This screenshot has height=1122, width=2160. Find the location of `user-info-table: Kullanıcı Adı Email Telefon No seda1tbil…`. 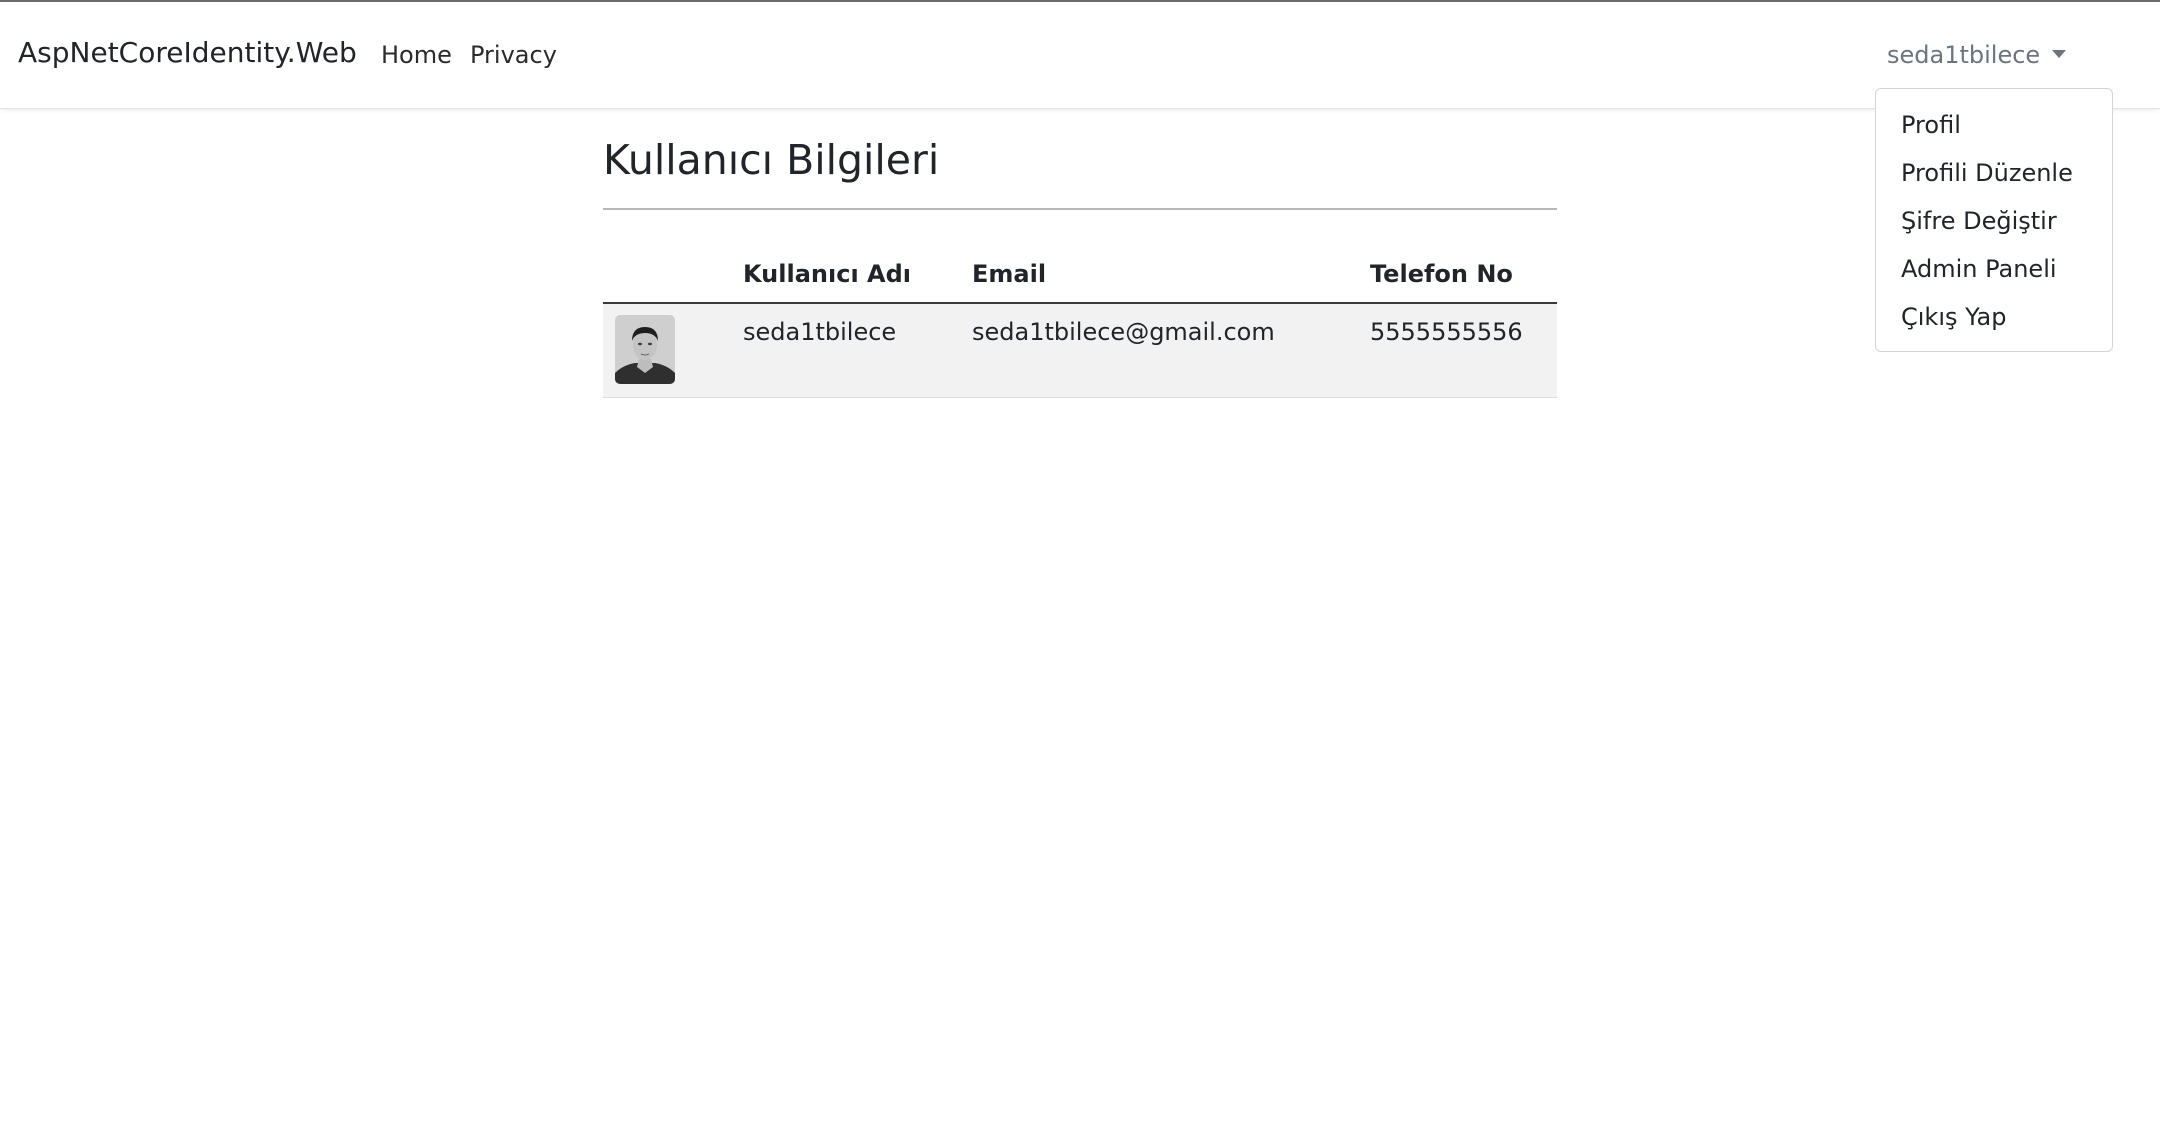

user-info-table: Kullanıcı Adı Email Telefon No seda1tbil… is located at coordinates (1080, 322).